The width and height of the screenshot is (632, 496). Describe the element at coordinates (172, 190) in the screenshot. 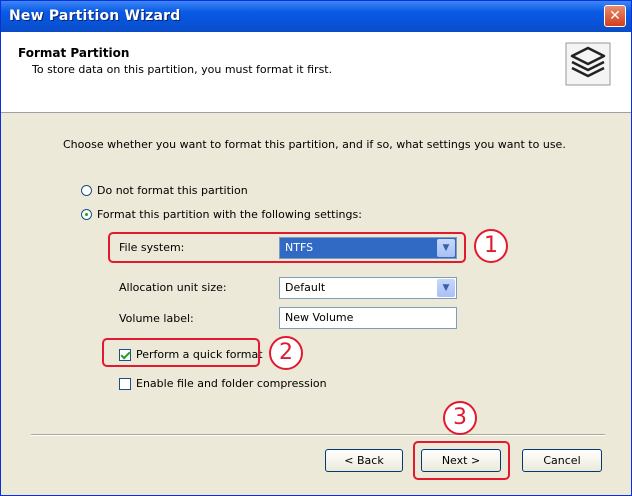

I see `radio-do-not-format-label: Do not format this partition` at that location.